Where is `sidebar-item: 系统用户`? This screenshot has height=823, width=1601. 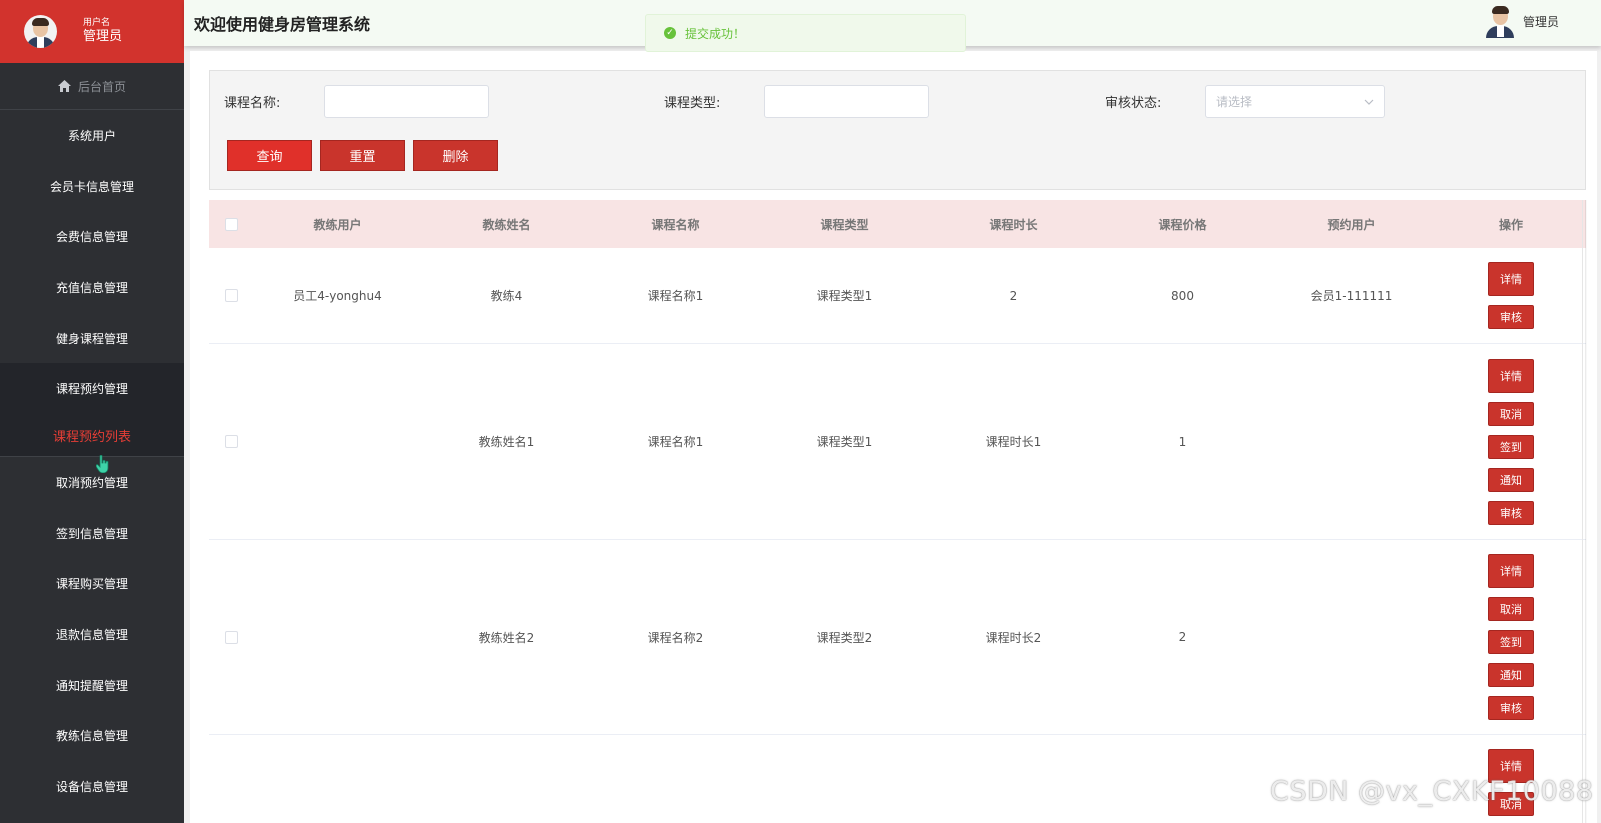 sidebar-item: 系统用户 is located at coordinates (92, 135).